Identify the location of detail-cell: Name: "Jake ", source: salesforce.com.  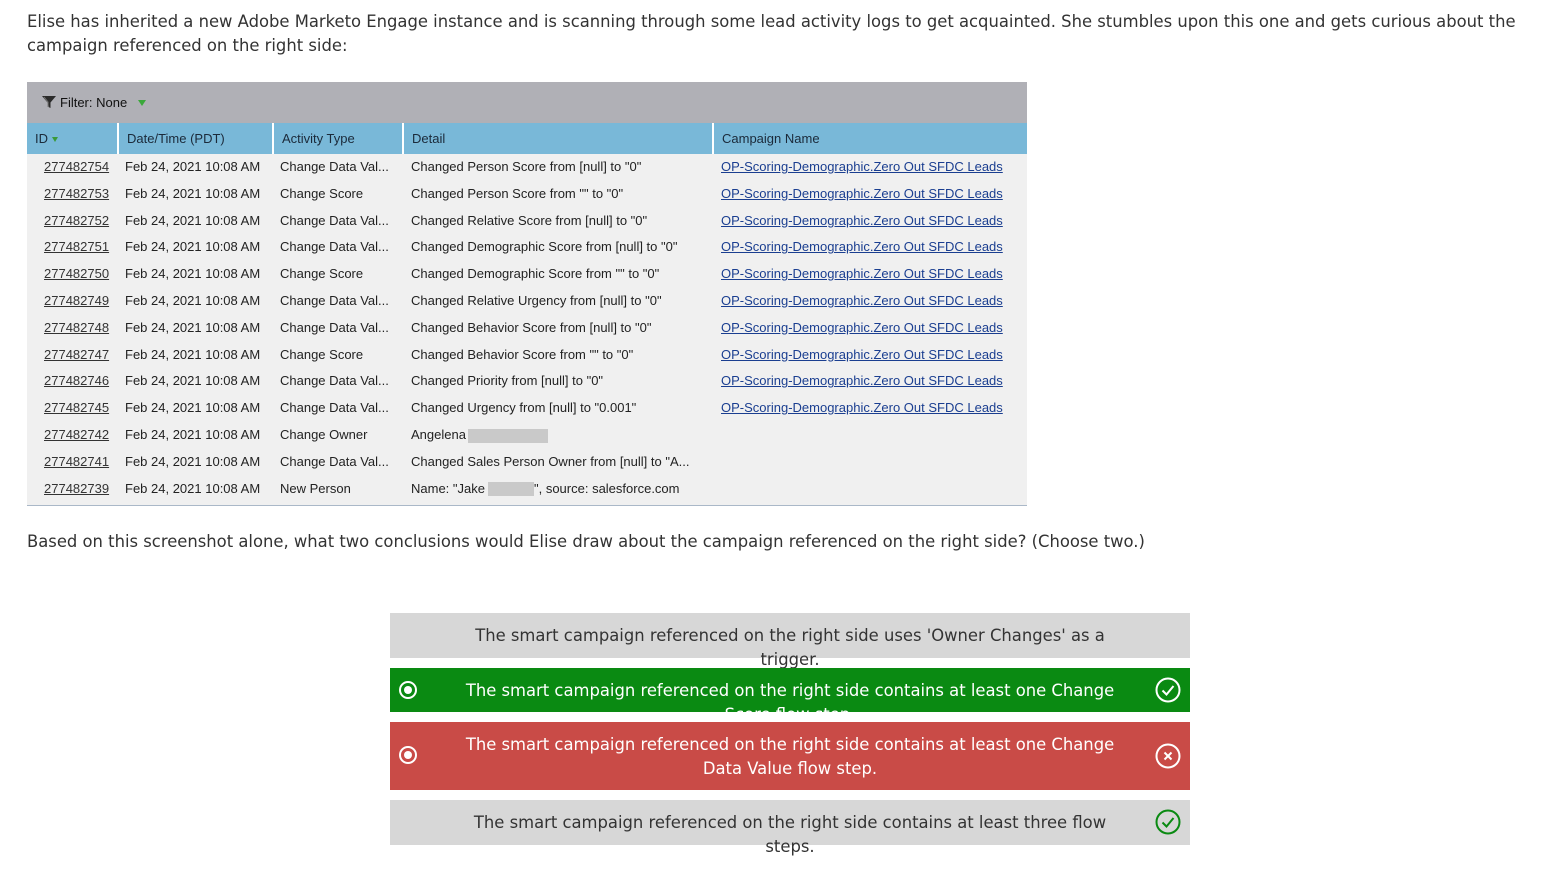
(561, 489).